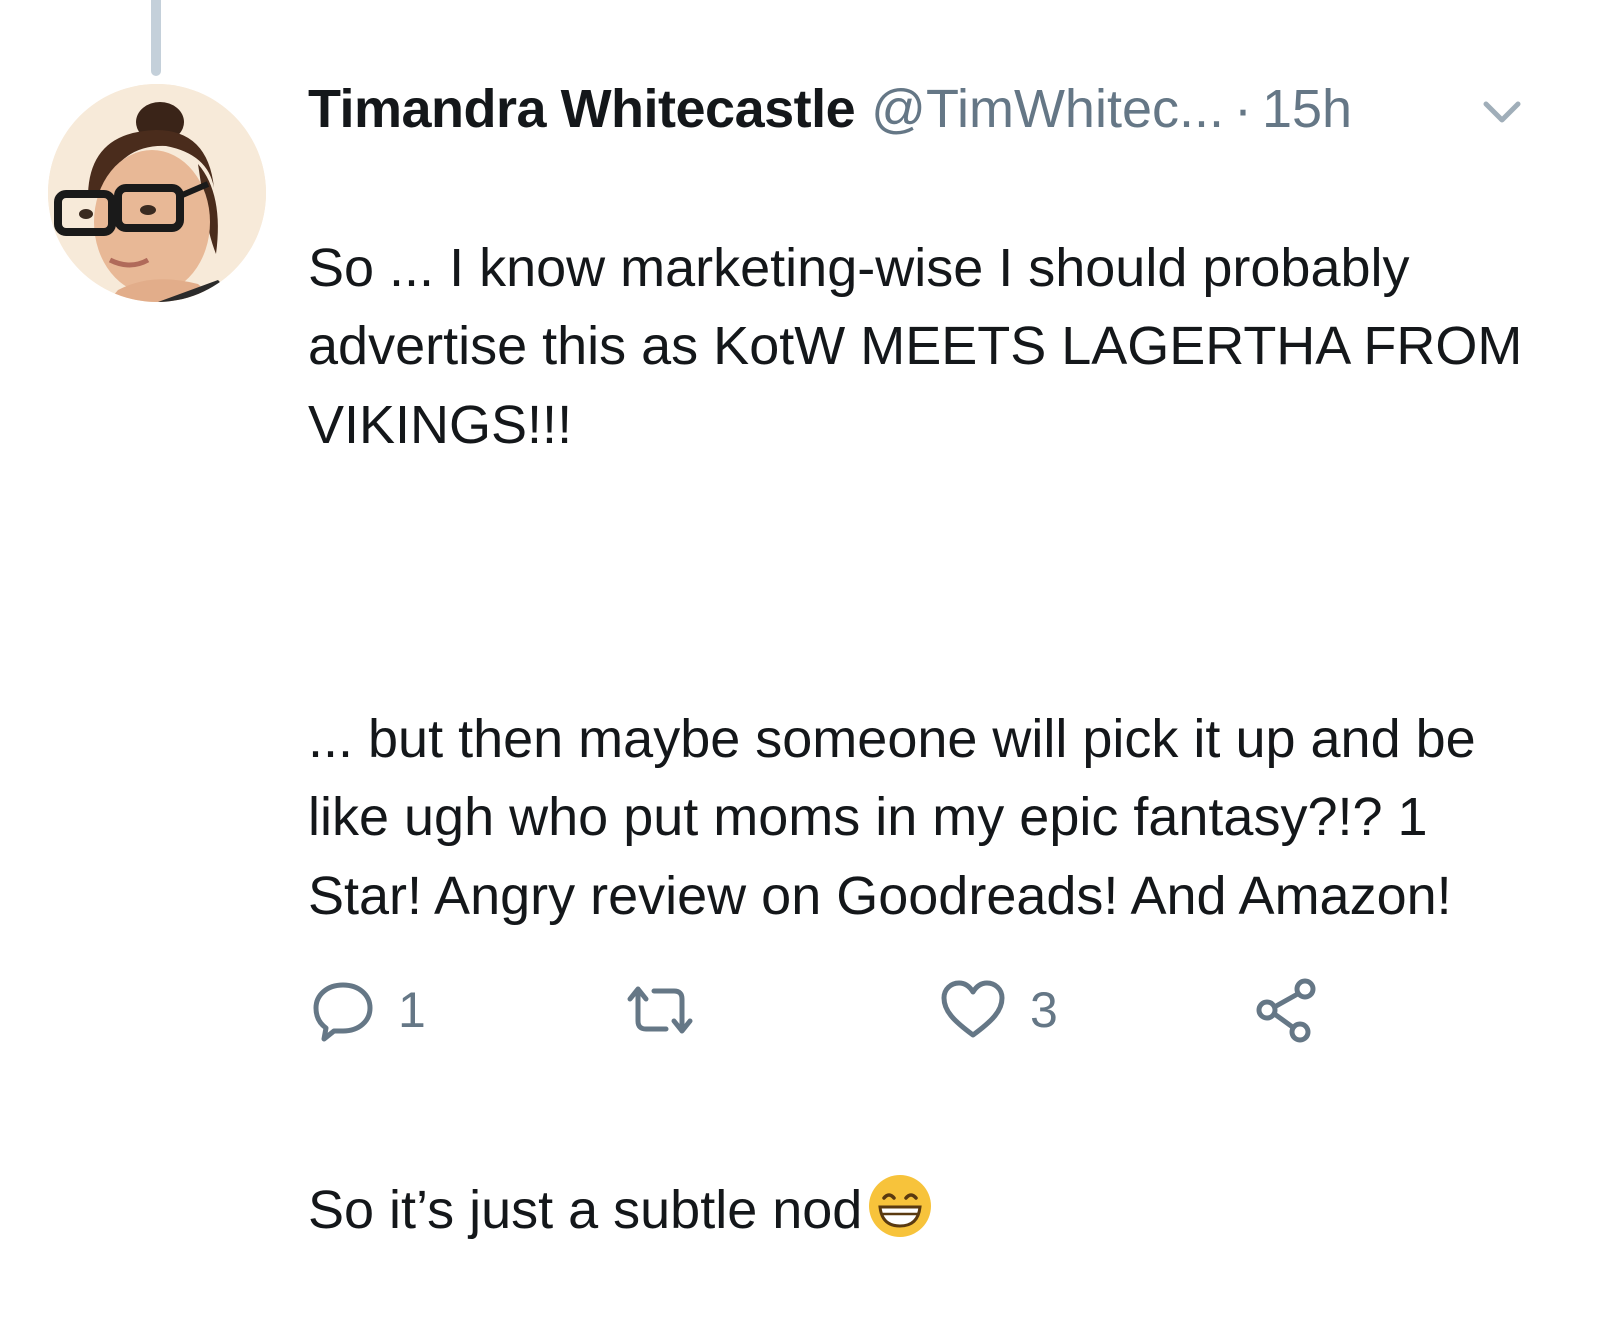 This screenshot has width=1600, height=1328. Describe the element at coordinates (156, 38) in the screenshot. I see `thread-connector-line` at that location.